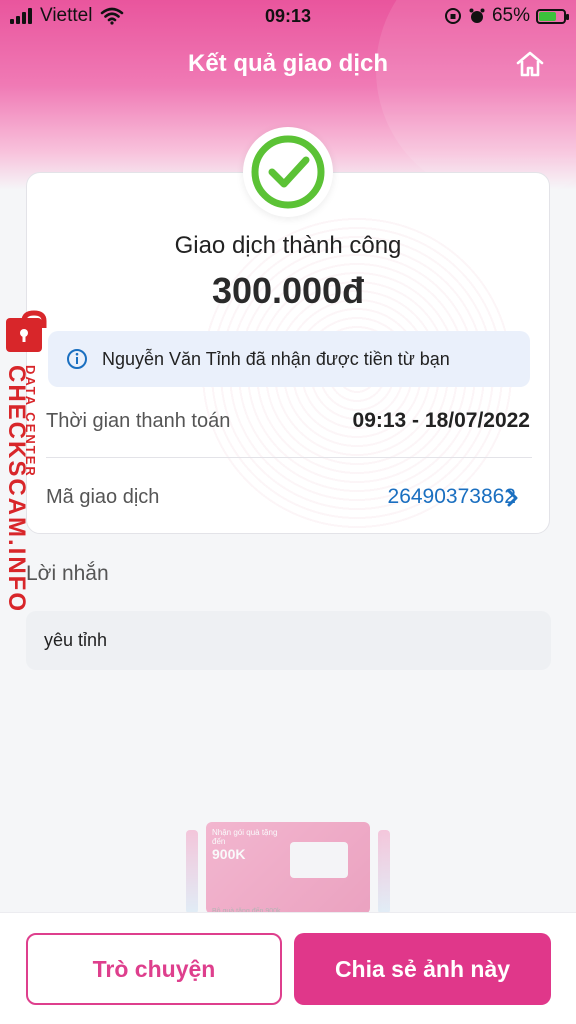 This screenshot has height=1024, width=576. What do you see at coordinates (288, 640) in the screenshot?
I see `note-box: yêu tỉnh` at bounding box center [288, 640].